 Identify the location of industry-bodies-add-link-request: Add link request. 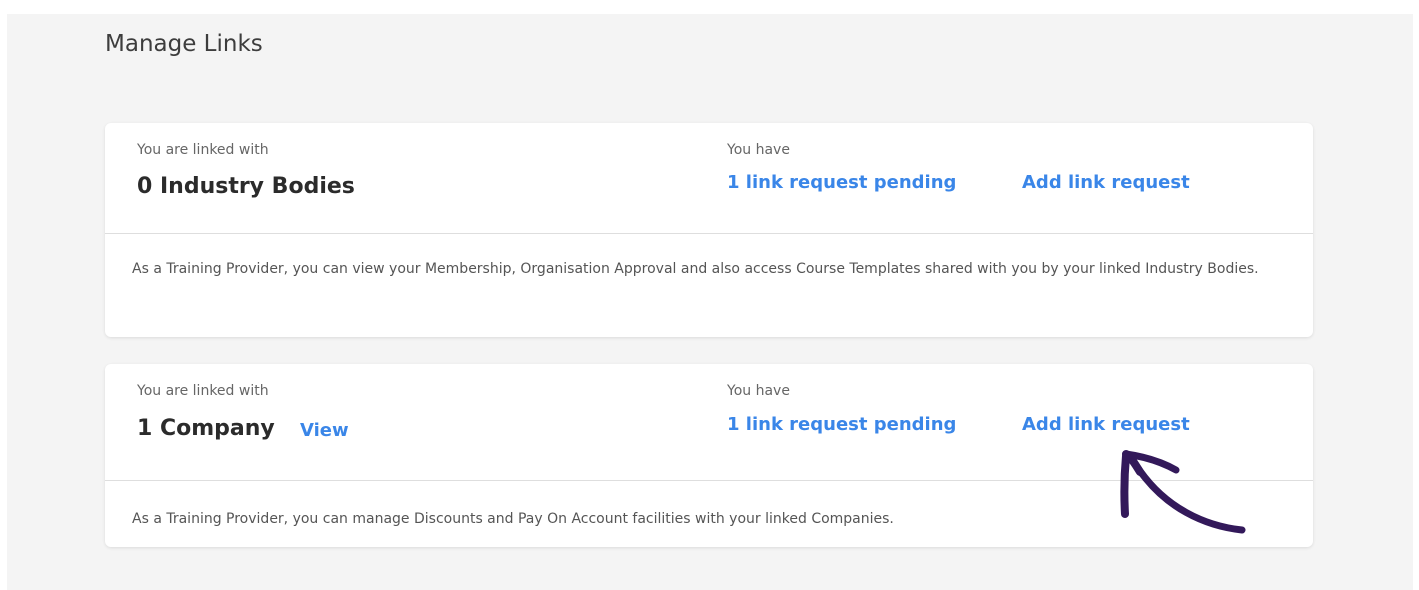
(1106, 182).